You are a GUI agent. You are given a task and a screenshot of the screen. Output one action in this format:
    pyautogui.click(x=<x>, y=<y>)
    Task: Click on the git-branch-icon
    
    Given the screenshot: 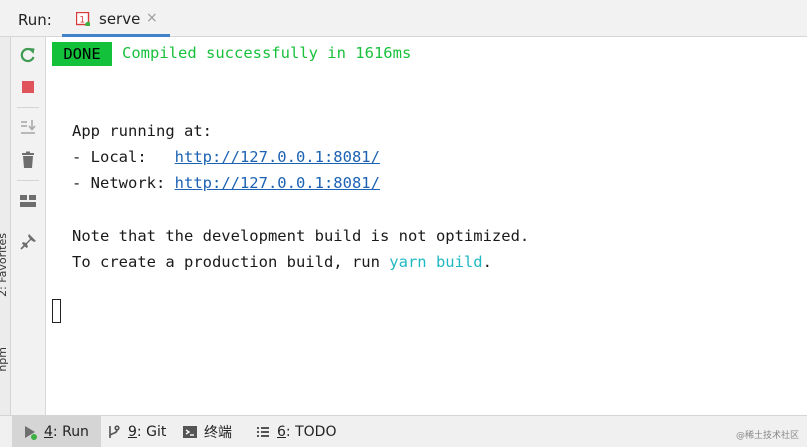 What is the action you would take?
    pyautogui.click(x=114, y=431)
    